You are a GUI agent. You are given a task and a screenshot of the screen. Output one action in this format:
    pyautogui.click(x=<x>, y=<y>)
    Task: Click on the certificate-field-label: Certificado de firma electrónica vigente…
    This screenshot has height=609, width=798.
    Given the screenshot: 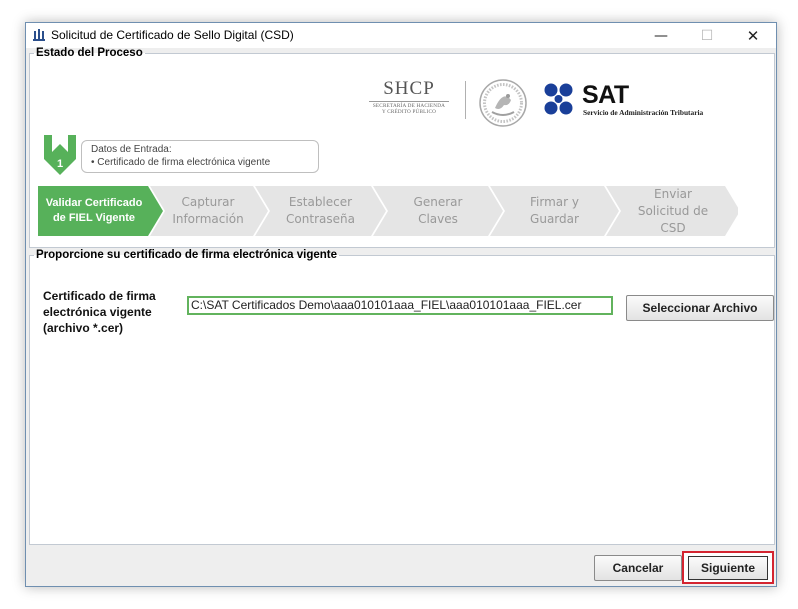 What is the action you would take?
    pyautogui.click(x=99, y=312)
    